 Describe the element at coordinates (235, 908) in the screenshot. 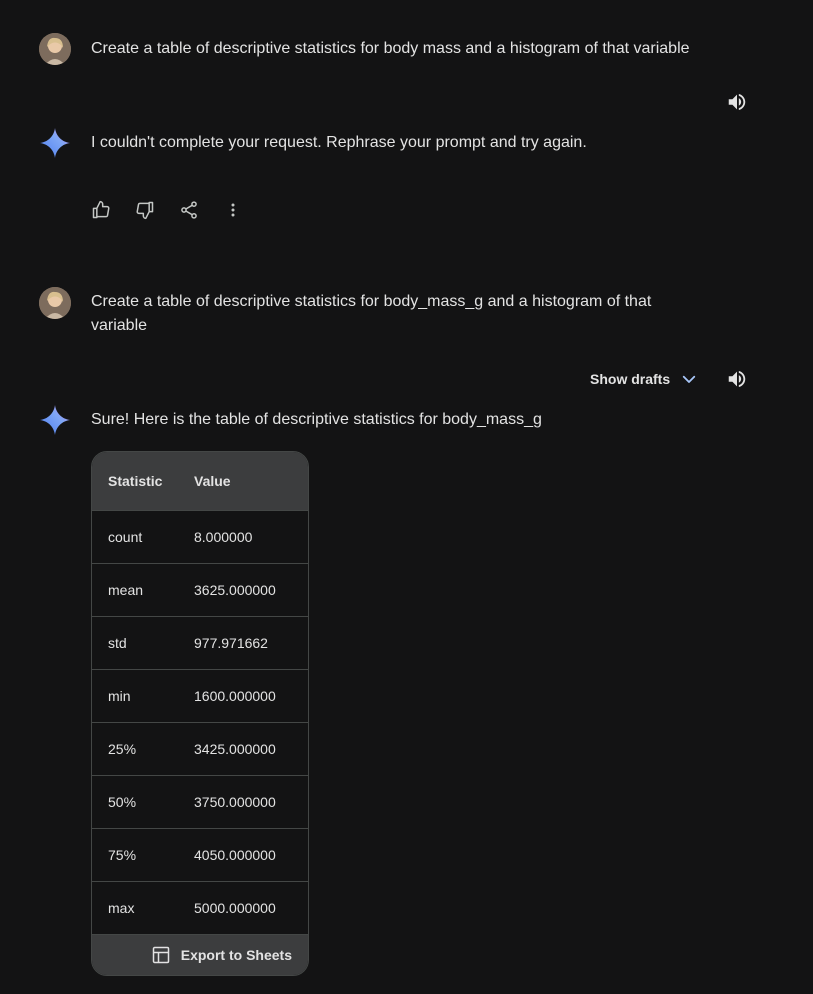

I see `table-cell-value: 5000.000000` at that location.